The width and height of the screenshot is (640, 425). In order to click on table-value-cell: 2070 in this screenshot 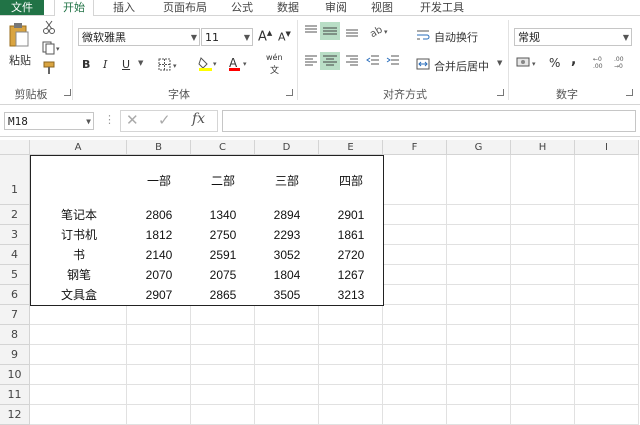, I will do `click(159, 275)`.